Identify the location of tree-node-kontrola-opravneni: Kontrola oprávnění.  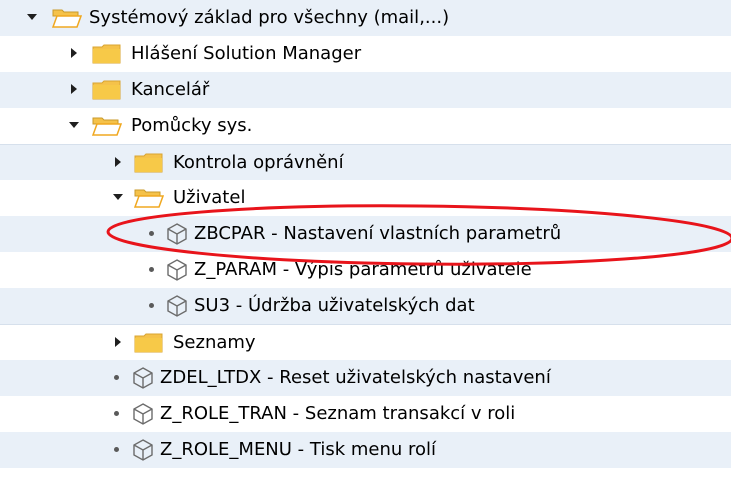
(365, 162).